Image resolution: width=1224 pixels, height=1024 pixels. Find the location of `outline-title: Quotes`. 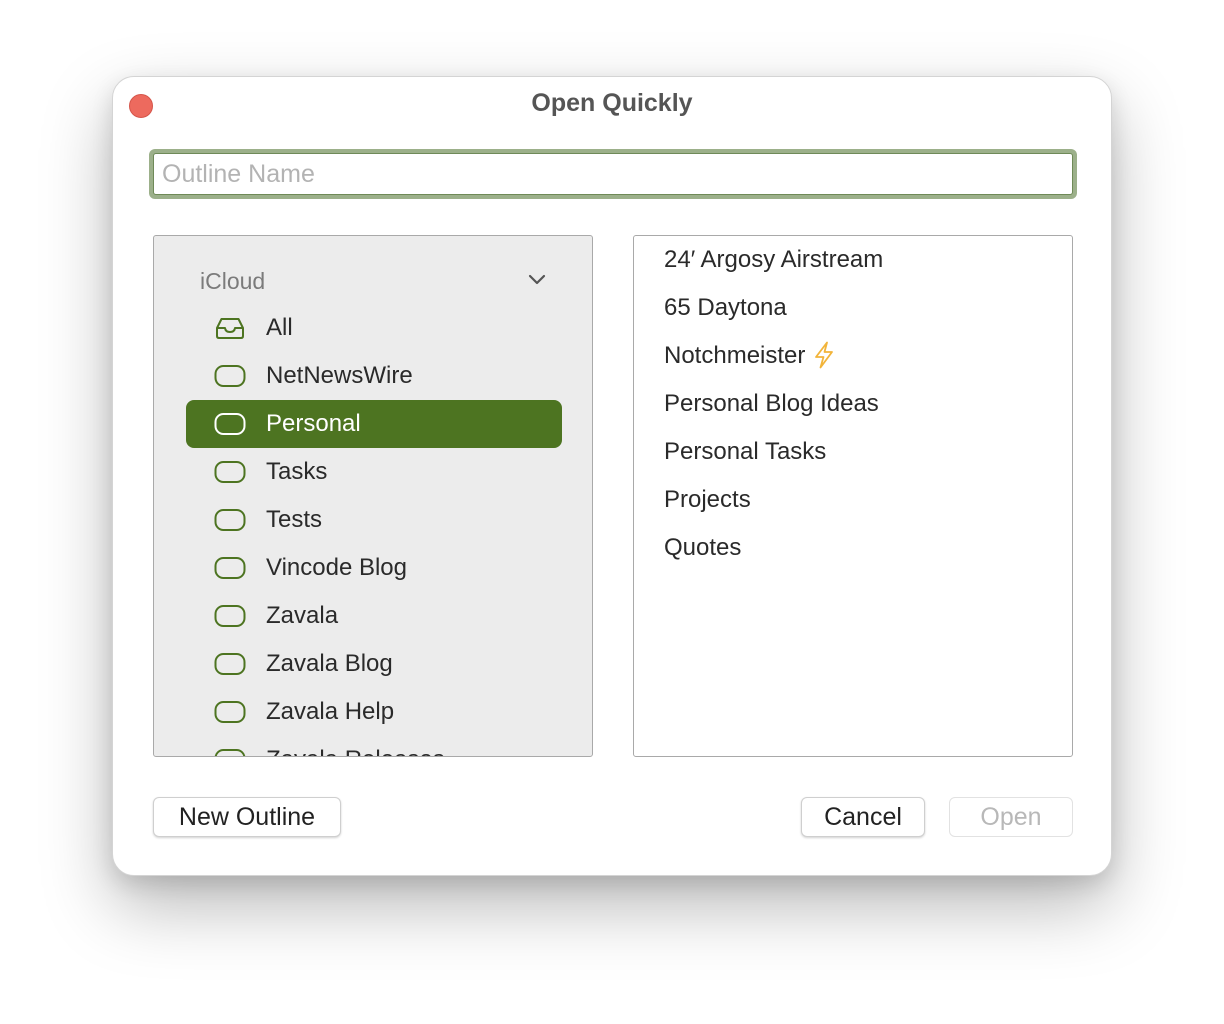

outline-title: Quotes is located at coordinates (703, 547).